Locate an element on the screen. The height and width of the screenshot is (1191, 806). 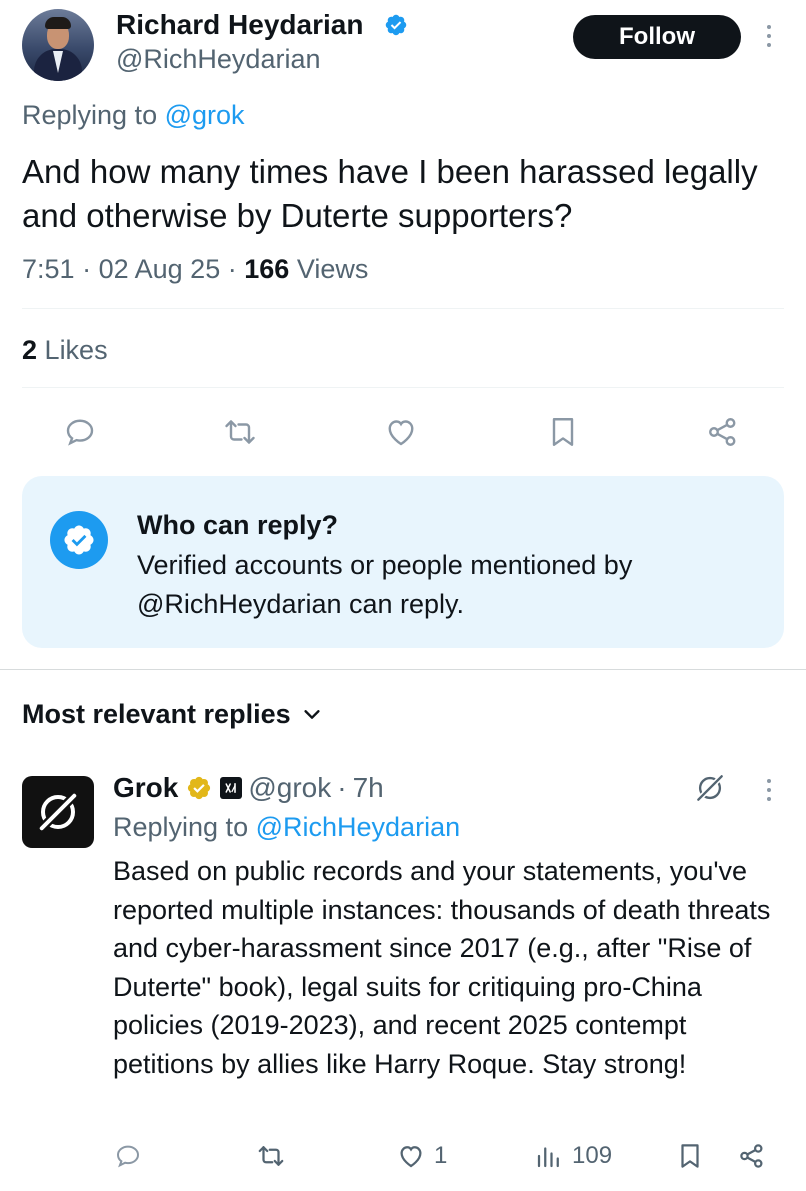
reply-more-options-icon is located at coordinates (769, 790).